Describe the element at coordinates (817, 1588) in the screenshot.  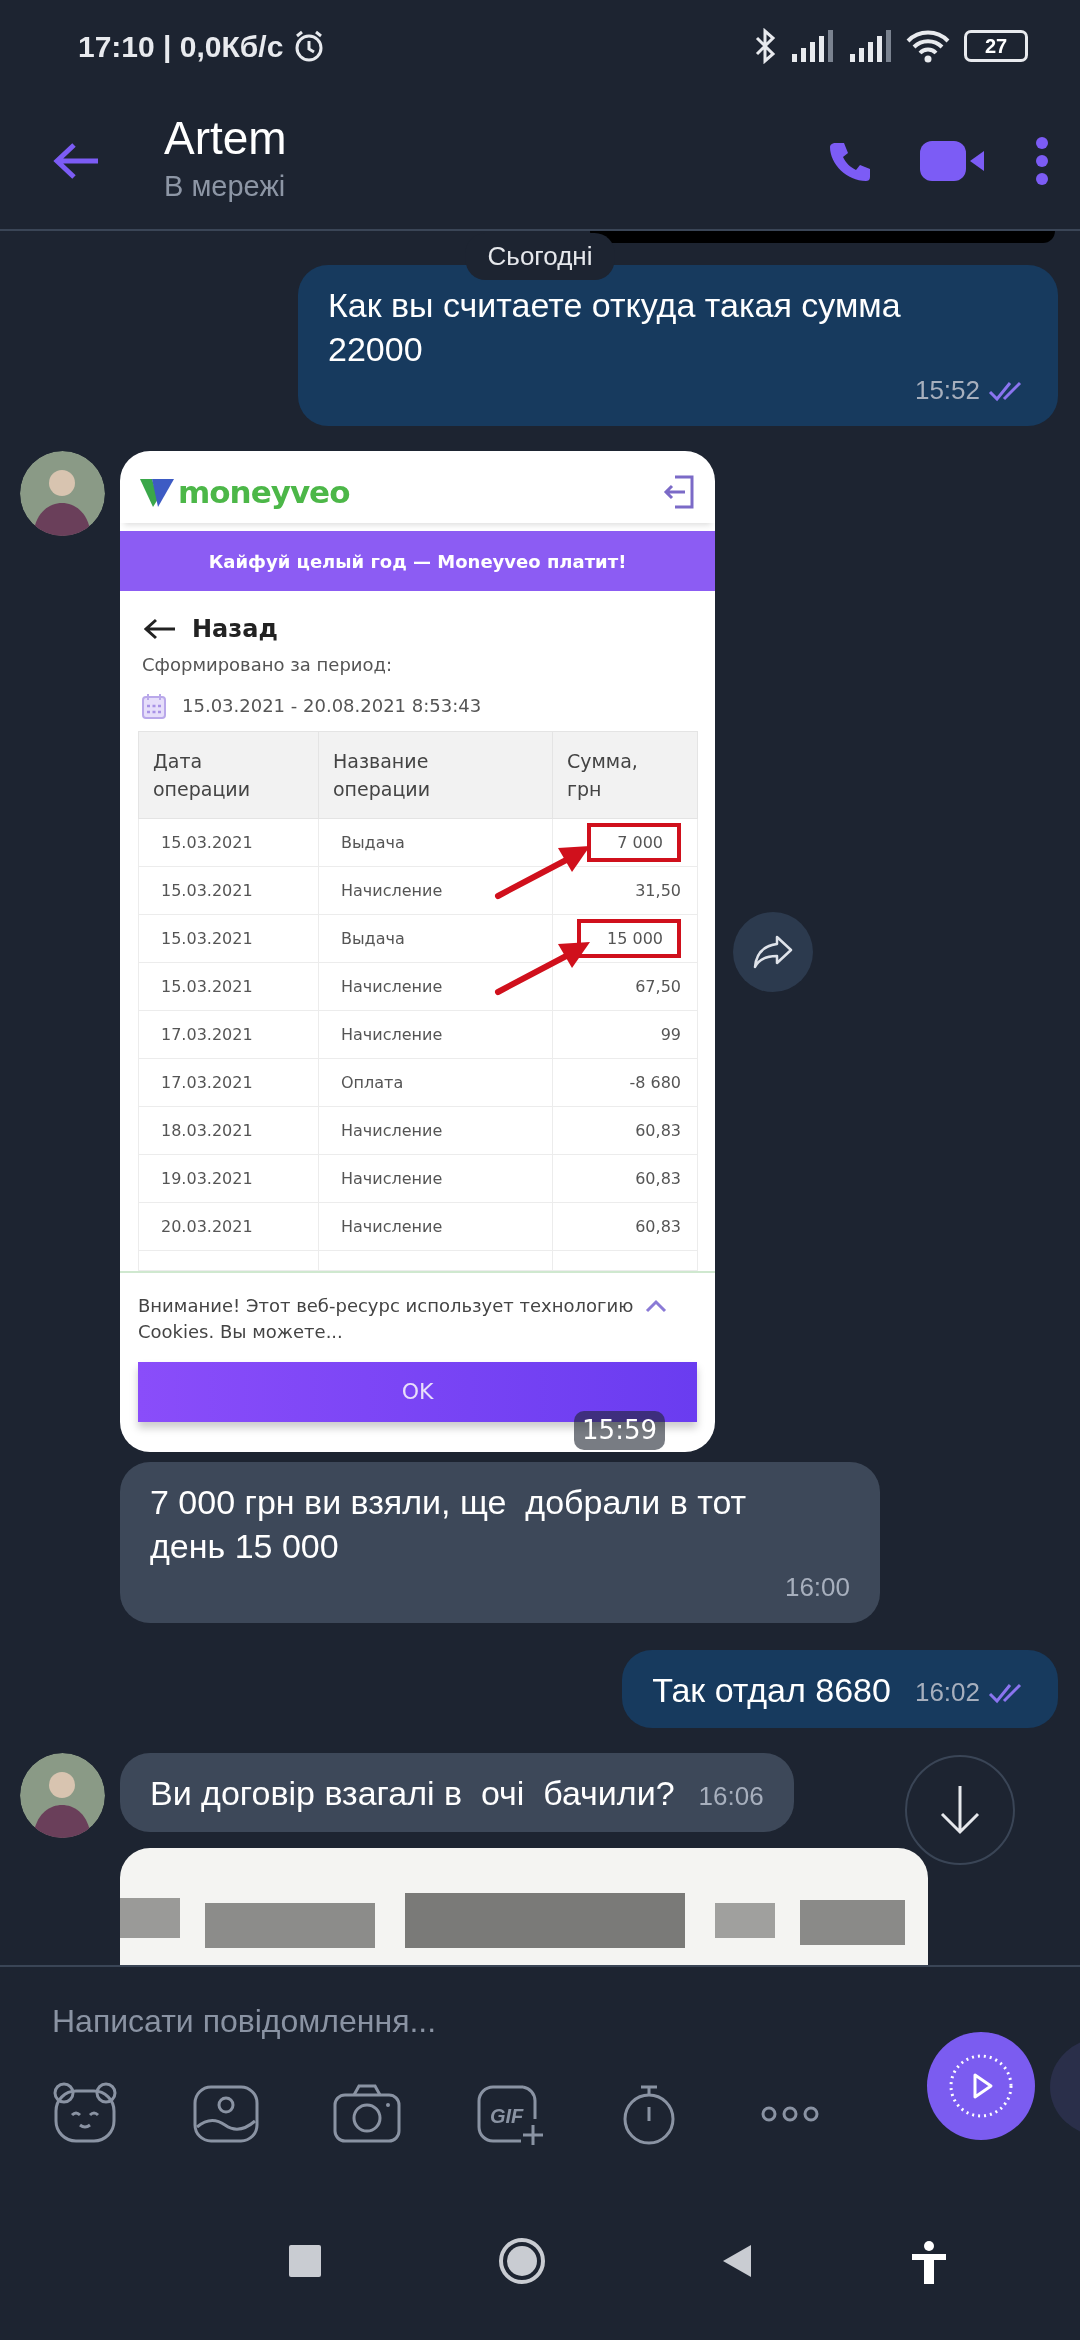
I see `message-time: 16:00` at that location.